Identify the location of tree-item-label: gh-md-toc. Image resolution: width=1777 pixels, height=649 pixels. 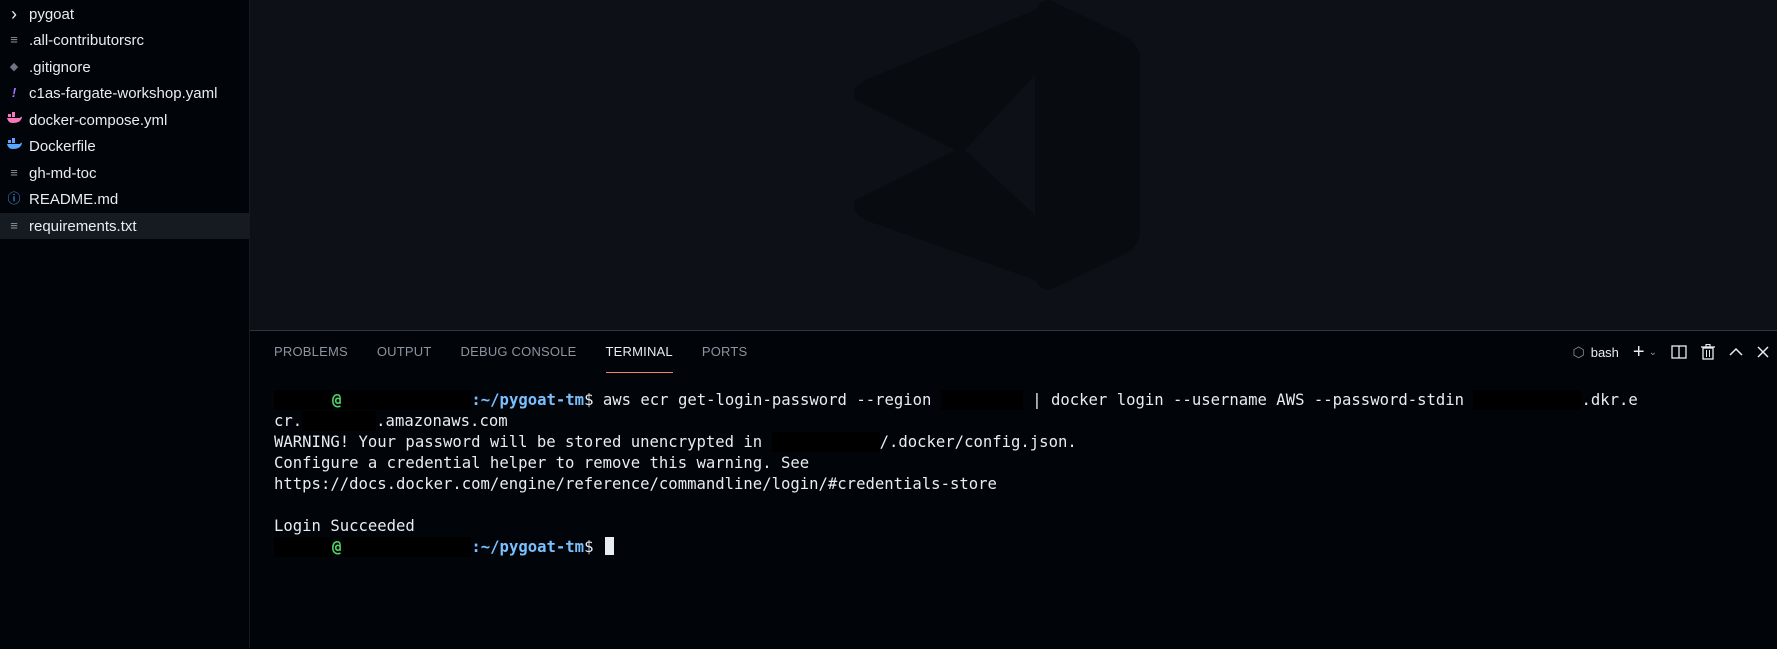
(63, 173).